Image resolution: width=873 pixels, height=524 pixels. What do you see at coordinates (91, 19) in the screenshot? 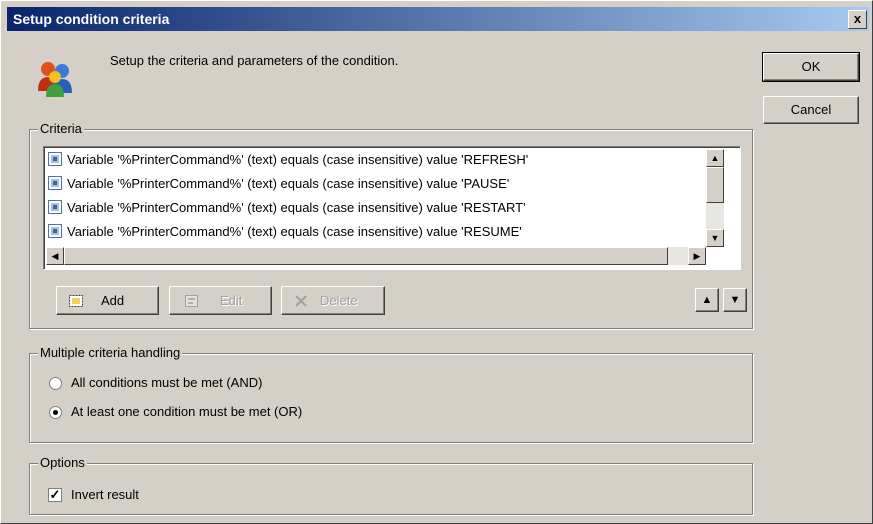
I see `window-title: Setup condition criteria` at bounding box center [91, 19].